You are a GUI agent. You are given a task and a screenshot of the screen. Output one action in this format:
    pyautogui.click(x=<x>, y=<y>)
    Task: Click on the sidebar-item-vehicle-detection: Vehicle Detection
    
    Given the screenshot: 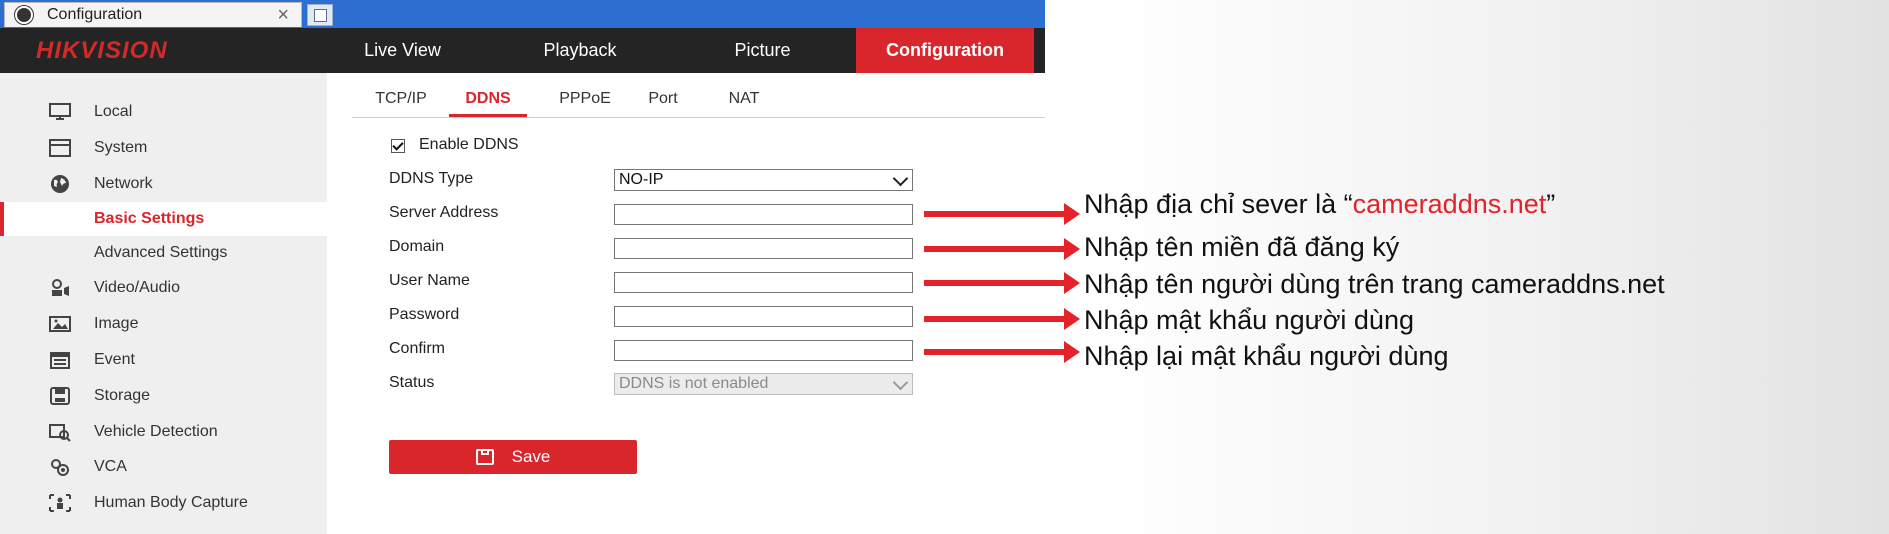 What is the action you would take?
    pyautogui.click(x=163, y=432)
    